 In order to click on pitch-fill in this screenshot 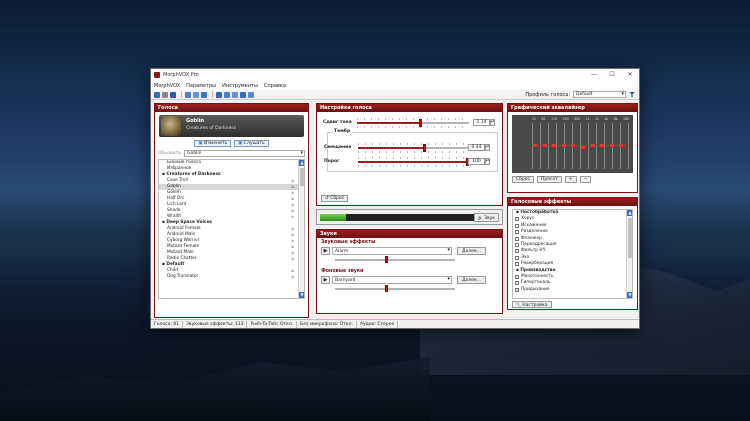, I will do `click(388, 123)`.